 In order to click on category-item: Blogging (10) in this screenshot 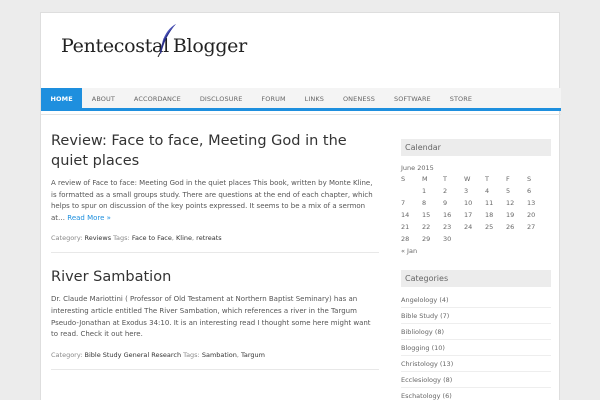, I will do `click(476, 348)`.